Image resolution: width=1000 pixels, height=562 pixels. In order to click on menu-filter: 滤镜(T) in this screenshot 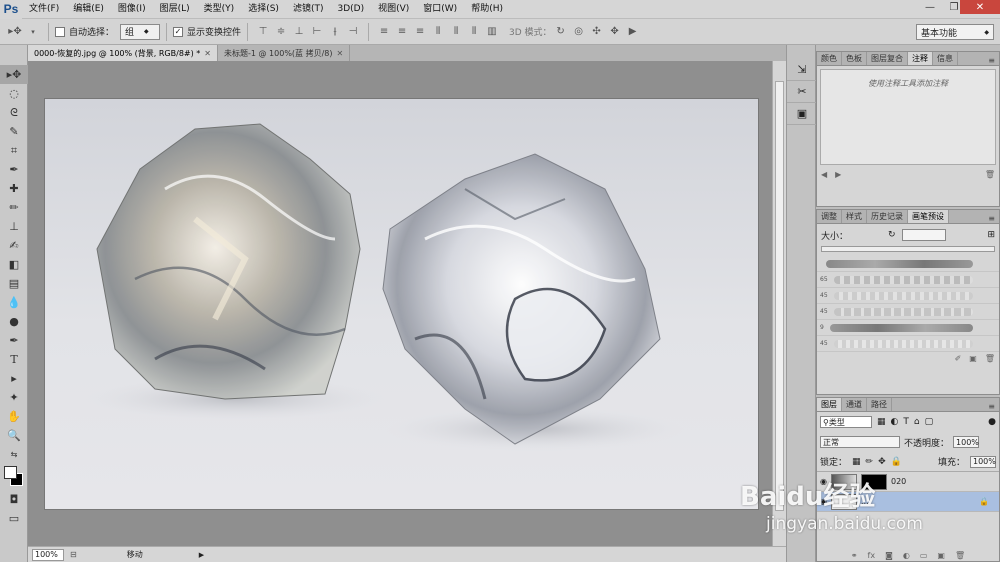, I will do `click(308, 9)`.